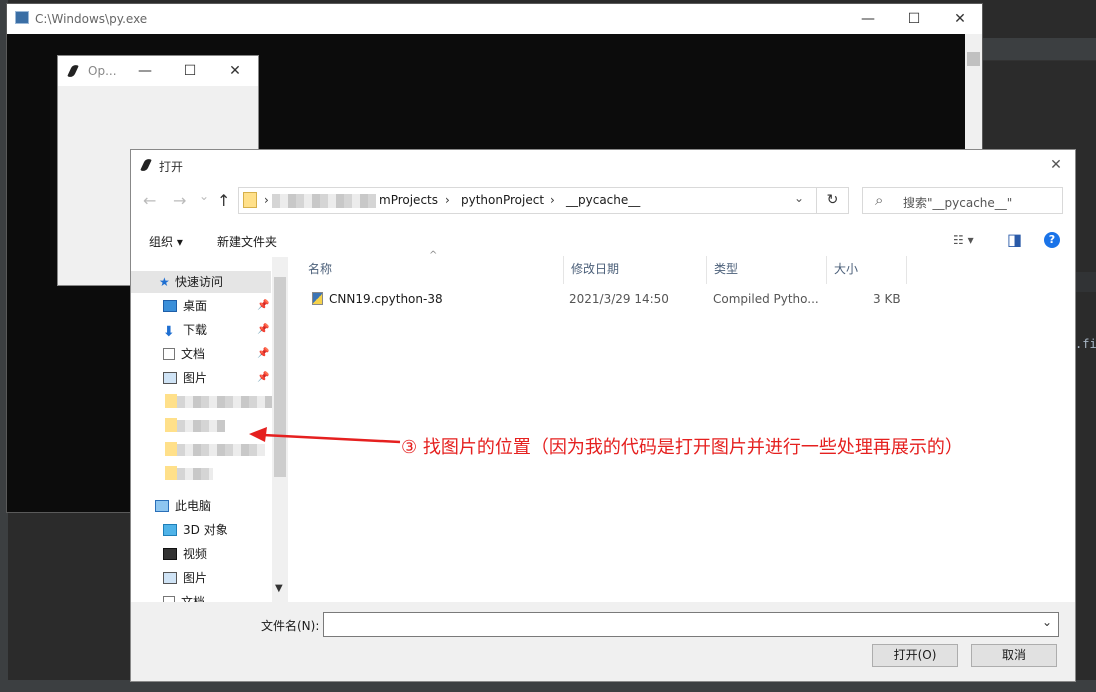  Describe the element at coordinates (603, 641) in the screenshot. I see `dialog-bottom-panel: 文件名(N): ⌄ 打开(O) 取消` at that location.